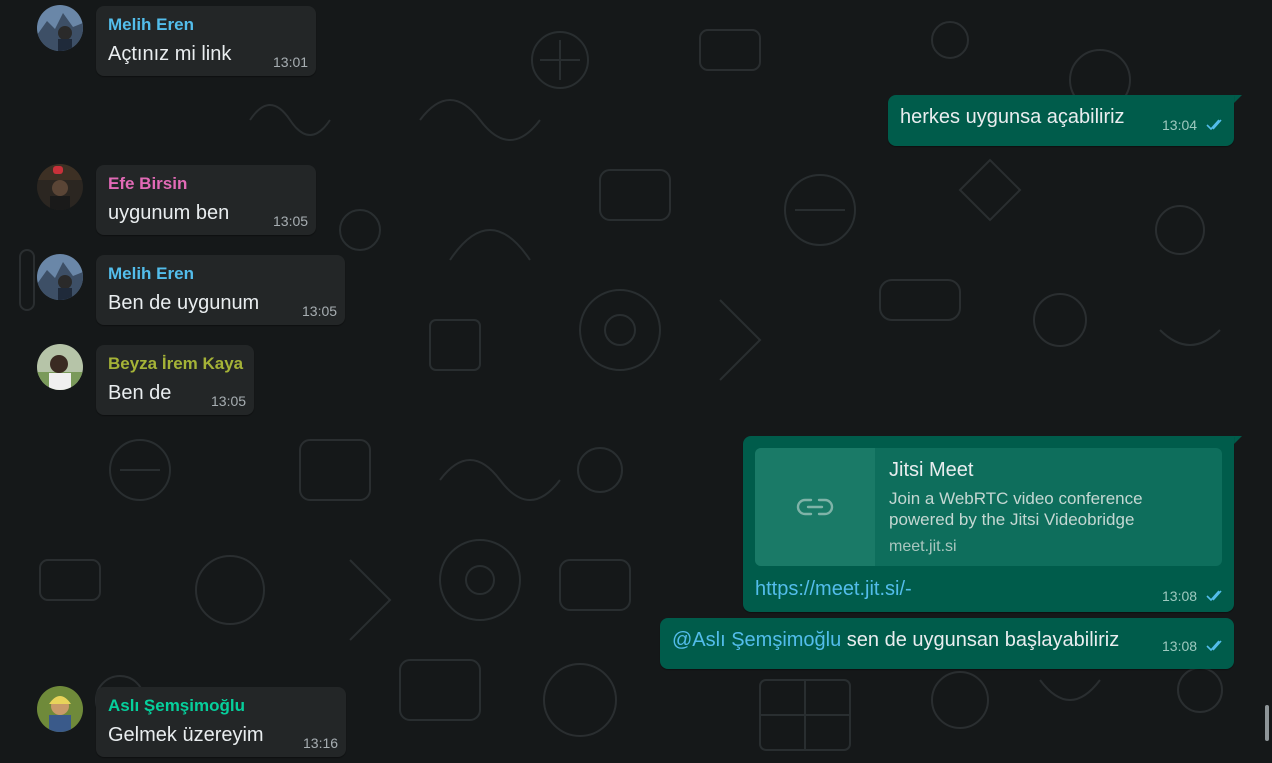 This screenshot has height=763, width=1272. I want to click on sender-name: Efe Birsin, so click(147, 184).